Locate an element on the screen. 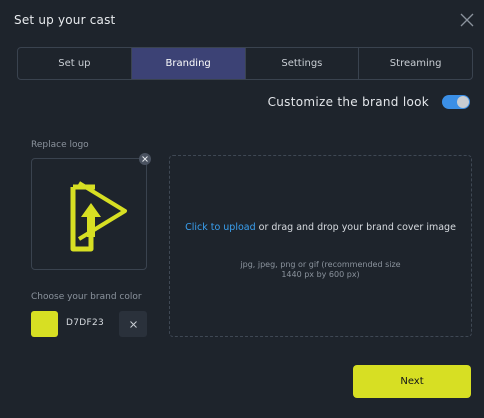  customize-brand-toggle is located at coordinates (456, 102).